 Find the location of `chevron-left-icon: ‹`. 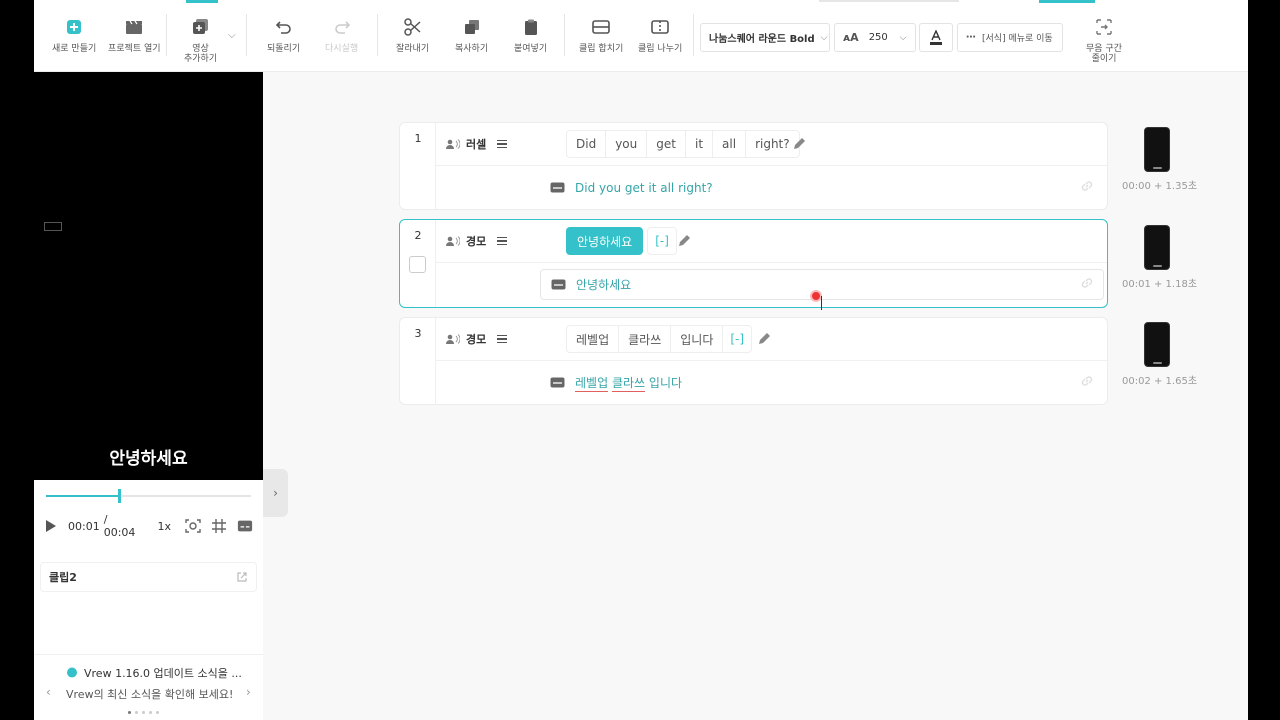

chevron-left-icon: ‹ is located at coordinates (48, 692).